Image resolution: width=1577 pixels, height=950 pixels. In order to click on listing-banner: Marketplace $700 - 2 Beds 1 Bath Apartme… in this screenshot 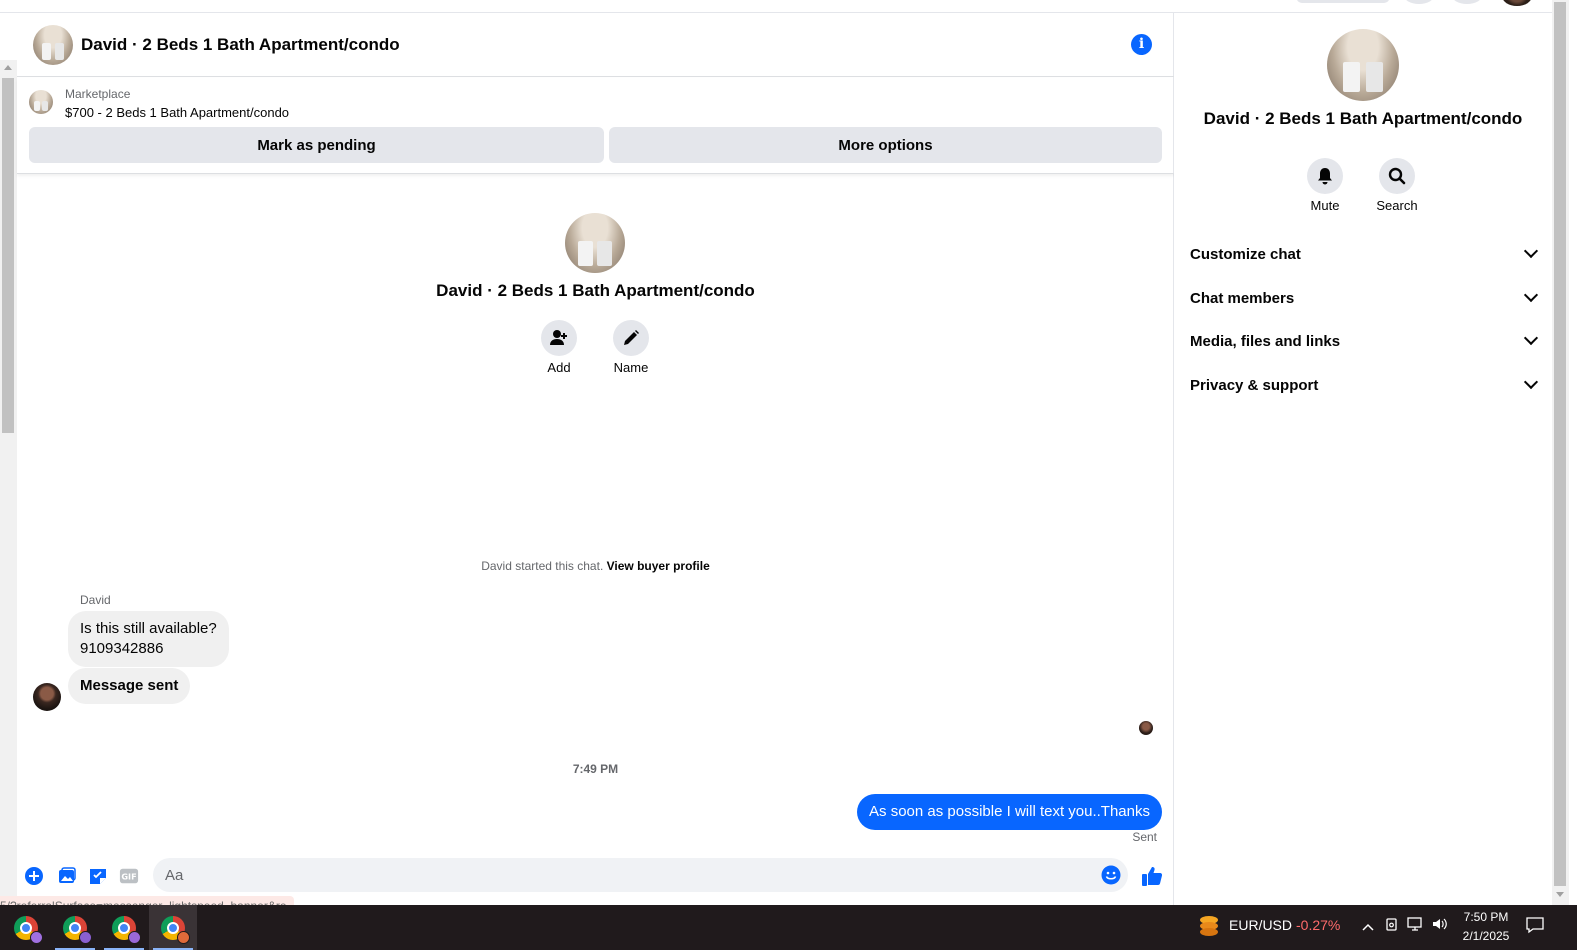, I will do `click(595, 126)`.